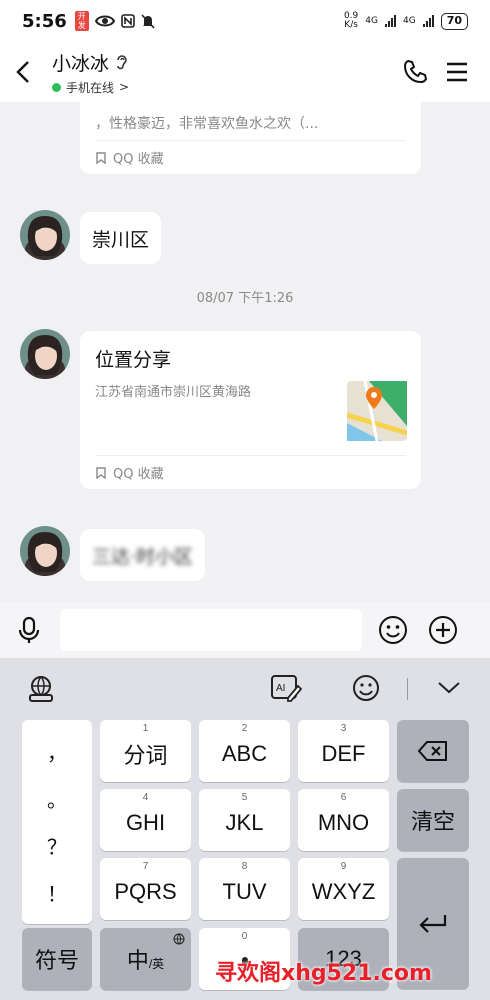 This screenshot has height=1000, width=490. Describe the element at coordinates (81, 63) in the screenshot. I see `contact-name: 小冰冰` at that location.